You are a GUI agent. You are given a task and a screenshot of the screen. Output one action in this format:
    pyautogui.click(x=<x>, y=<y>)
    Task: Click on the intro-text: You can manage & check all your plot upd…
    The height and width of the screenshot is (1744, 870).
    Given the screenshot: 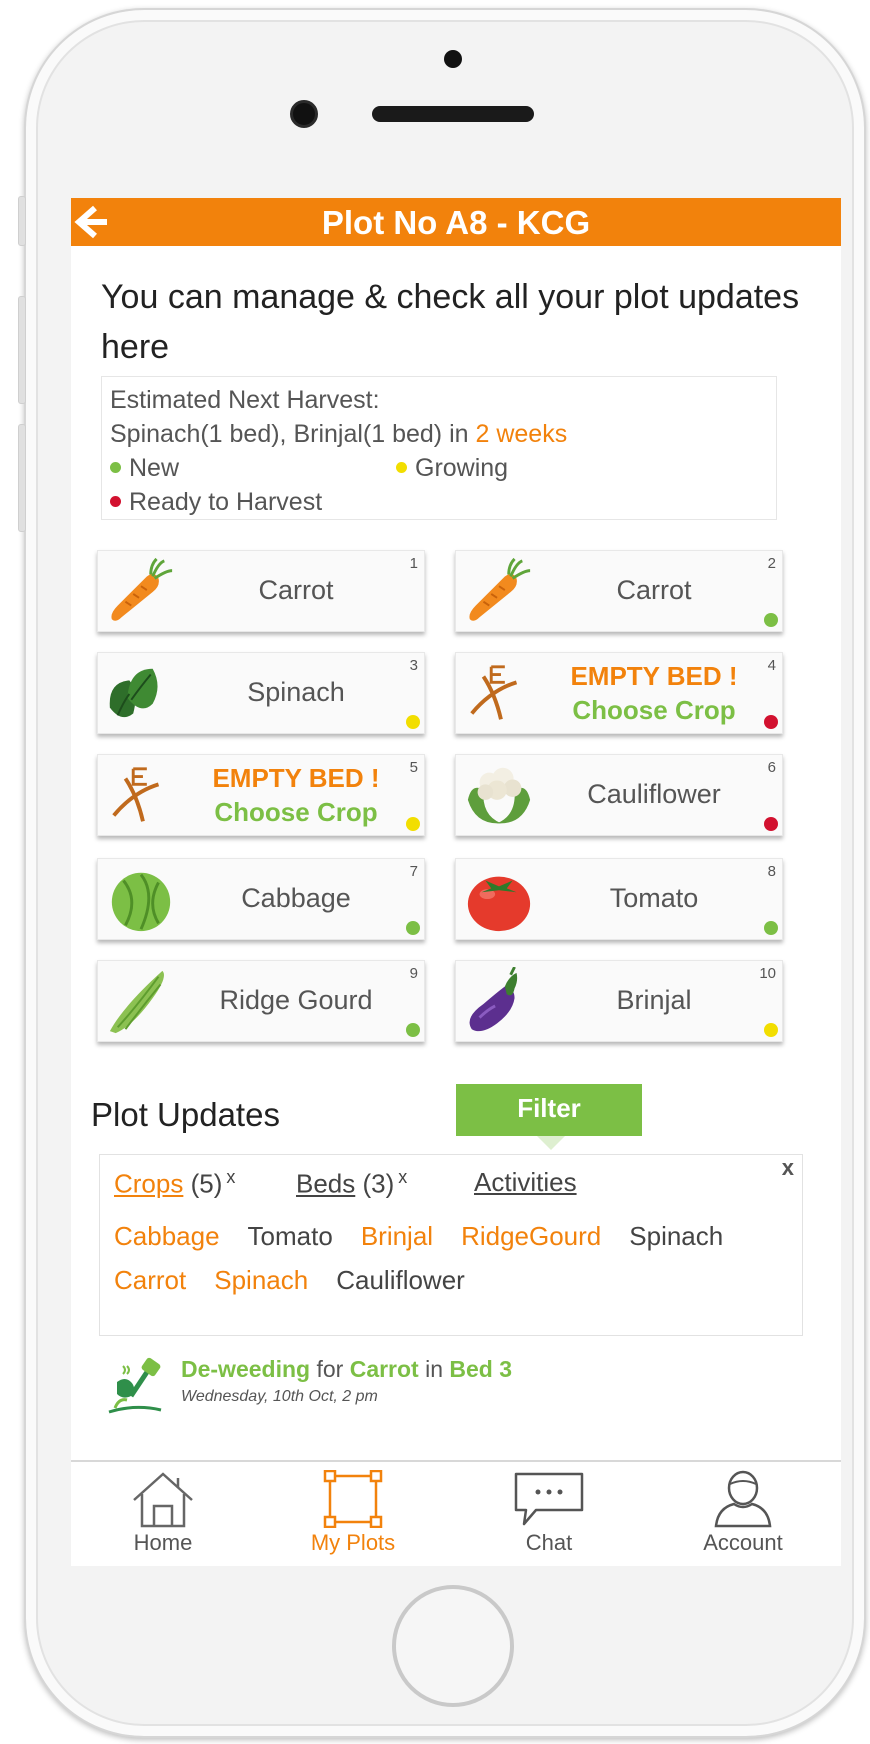 What is the action you would take?
    pyautogui.click(x=450, y=322)
    